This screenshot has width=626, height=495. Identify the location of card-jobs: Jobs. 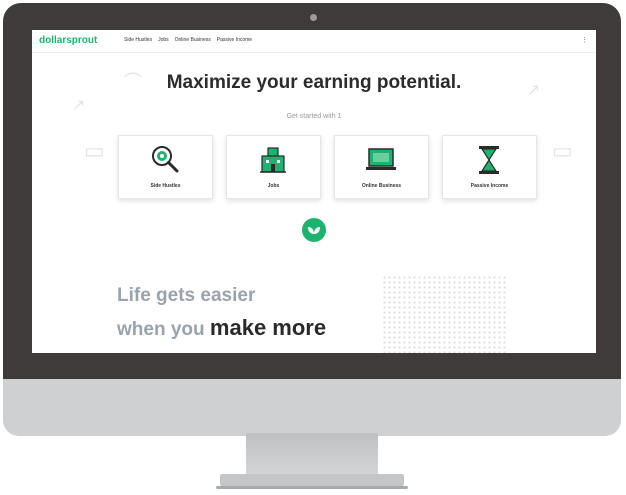
(273, 167).